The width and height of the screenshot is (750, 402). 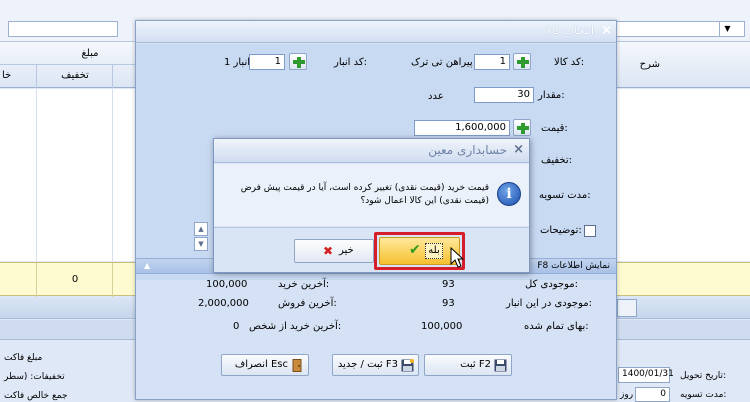 I want to click on moddat-tasvie-label: مدت تسویه:, so click(x=703, y=395).